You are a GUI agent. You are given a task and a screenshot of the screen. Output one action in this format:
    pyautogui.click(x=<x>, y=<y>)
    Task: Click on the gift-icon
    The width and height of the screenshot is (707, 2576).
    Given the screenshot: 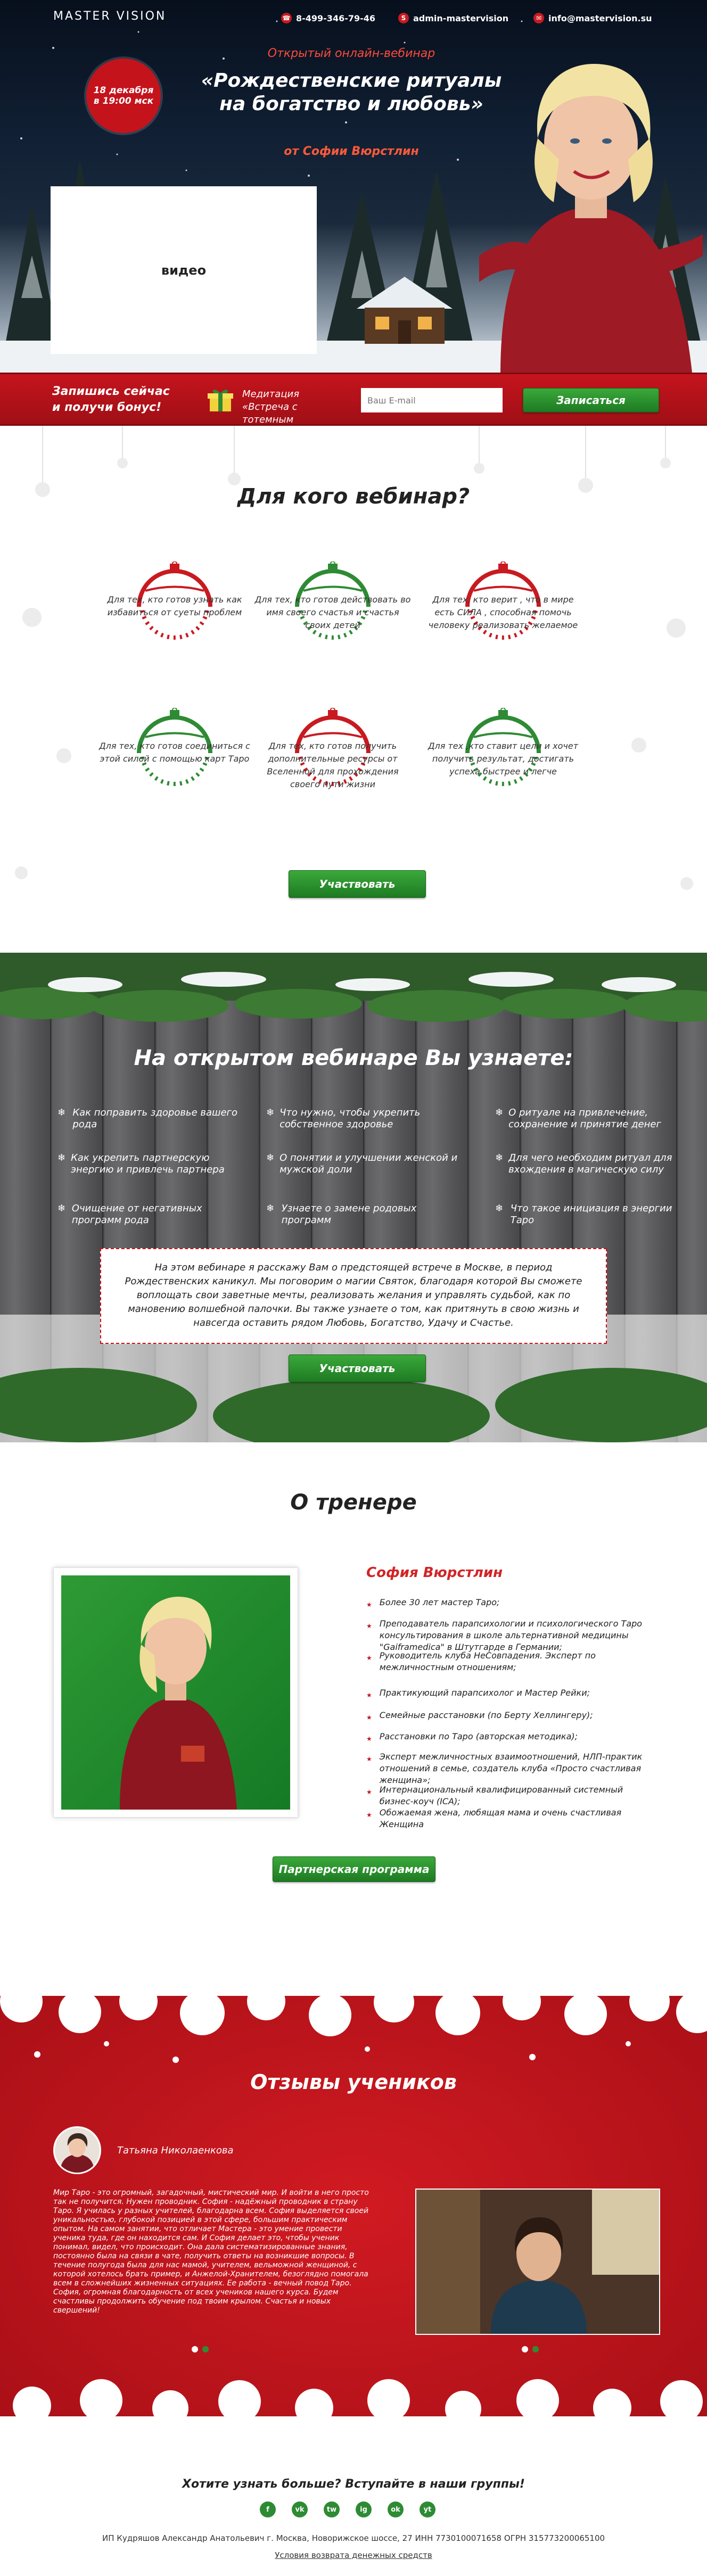 What is the action you would take?
    pyautogui.click(x=220, y=400)
    